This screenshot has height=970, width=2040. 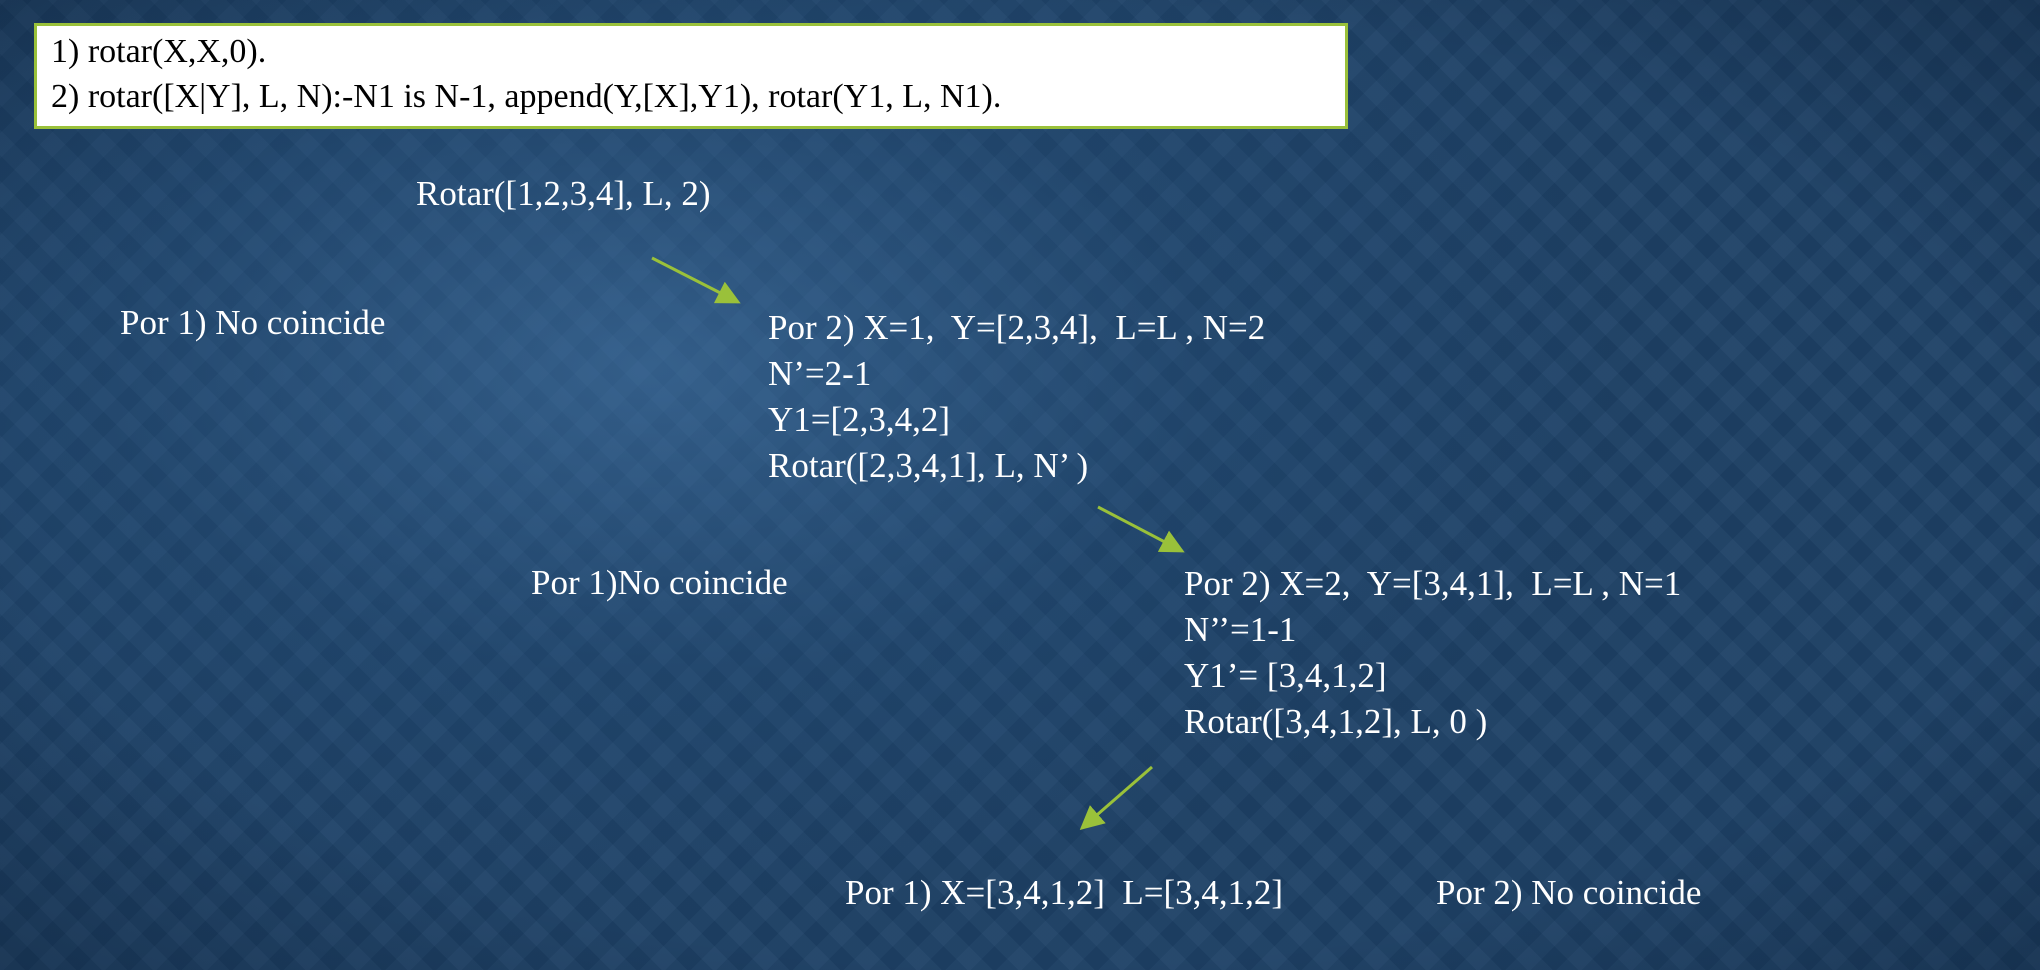 I want to click on code-line-1: 1) rotar(X,X,0)., so click(x=159, y=51).